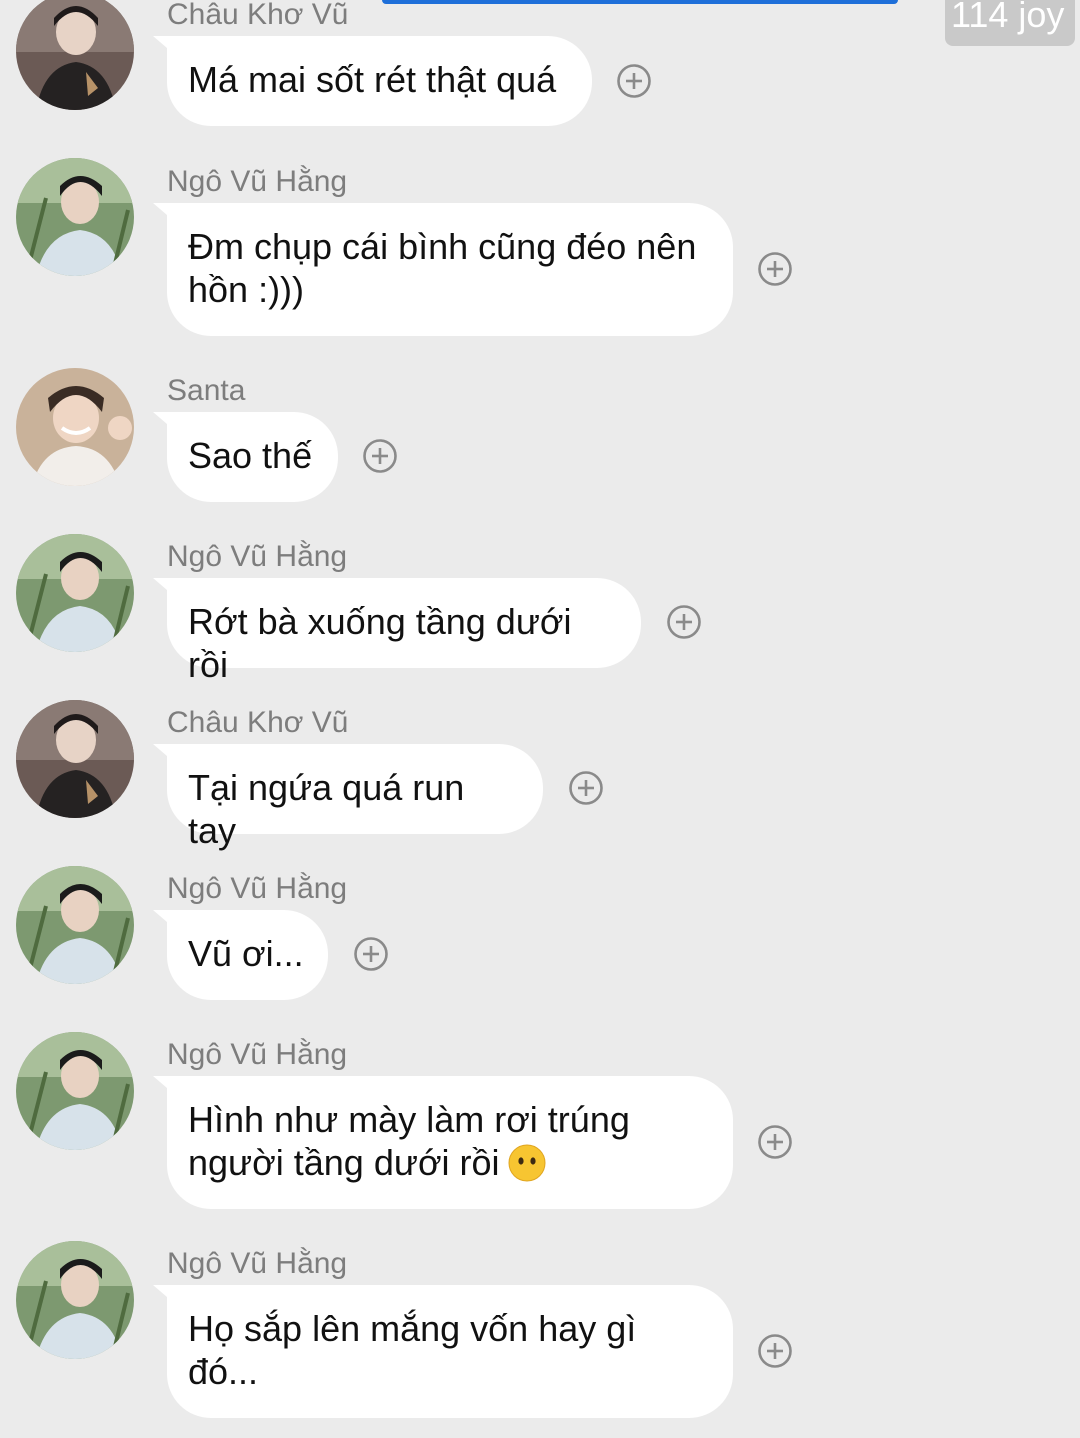 Image resolution: width=1080 pixels, height=1438 pixels. I want to click on message-bubble: Sao thế, so click(252, 457).